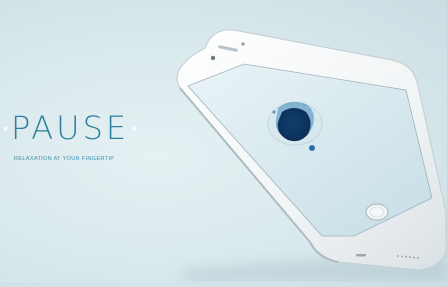  I want to click on sensor-icon, so click(243, 44).